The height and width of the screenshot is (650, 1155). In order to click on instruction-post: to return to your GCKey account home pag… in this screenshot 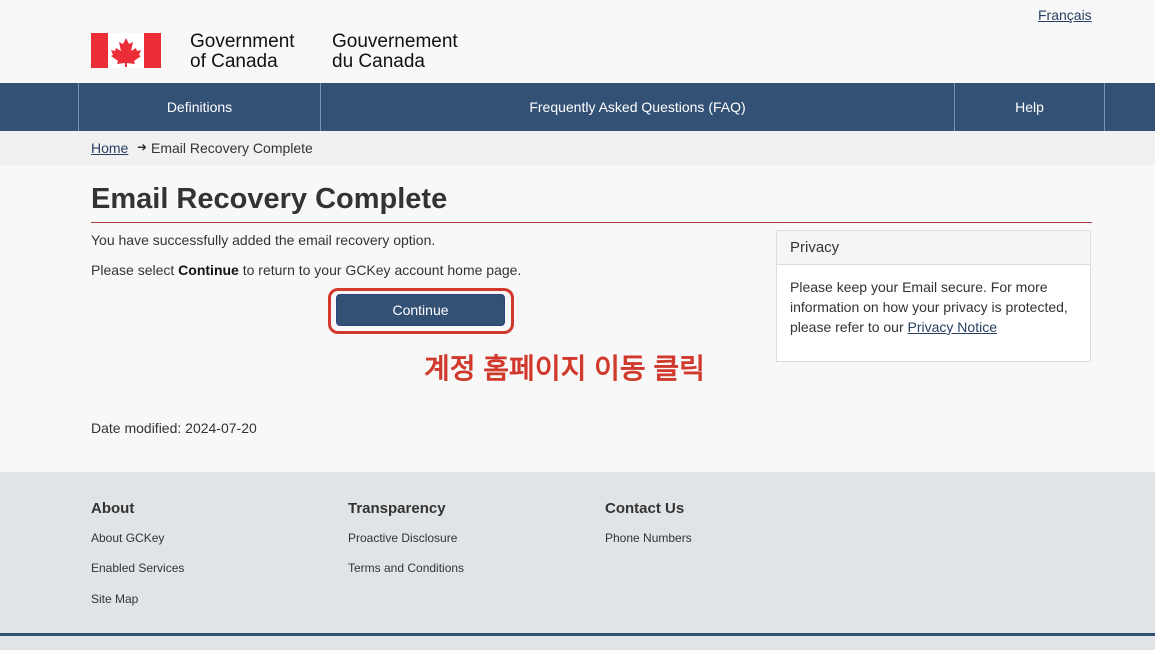, I will do `click(380, 270)`.